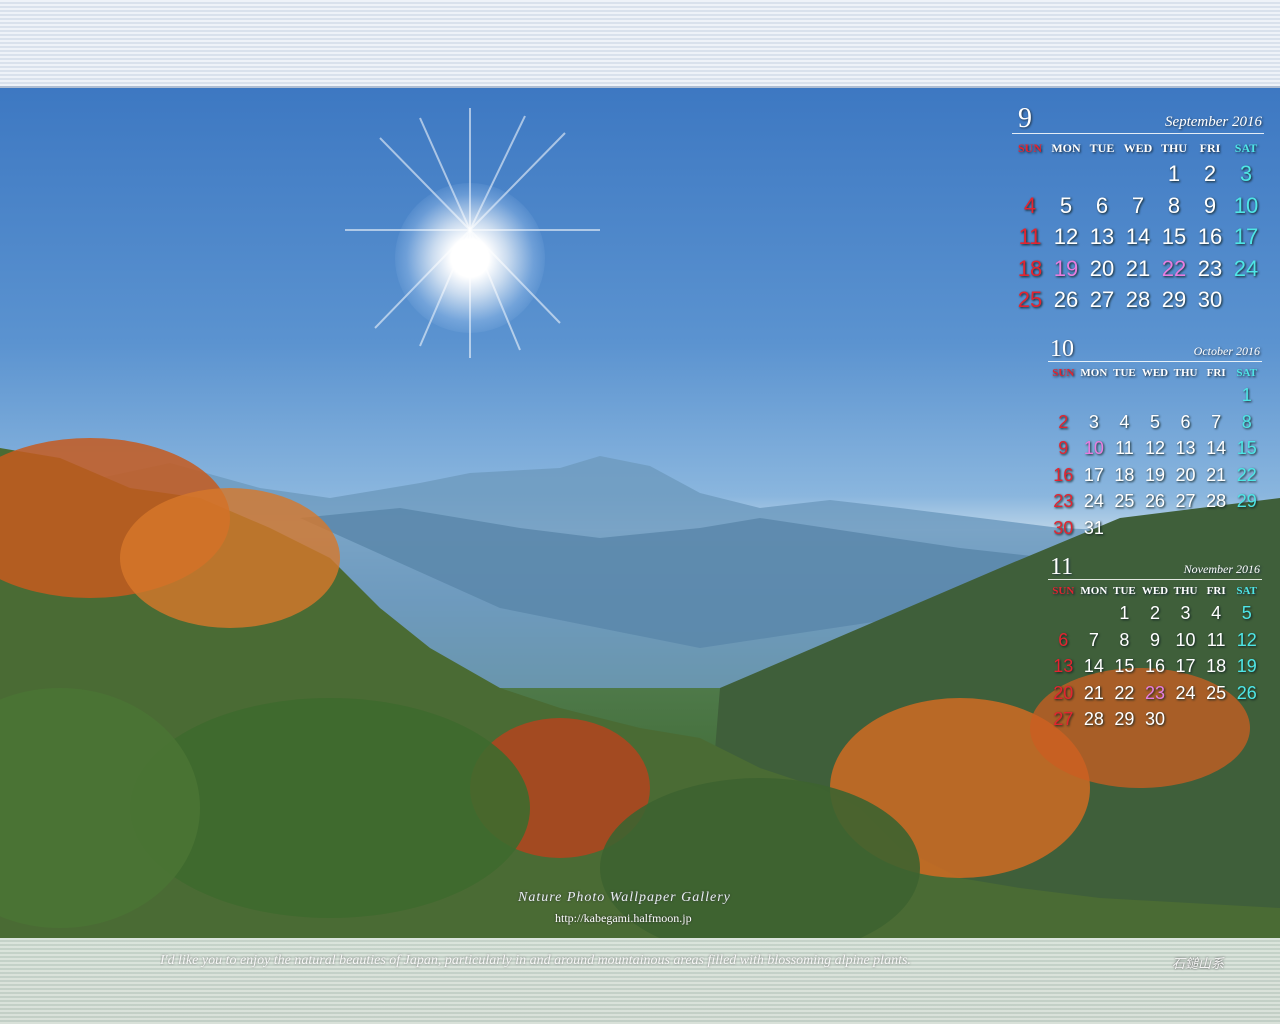  I want to click on calendar-day: 4, so click(1124, 421).